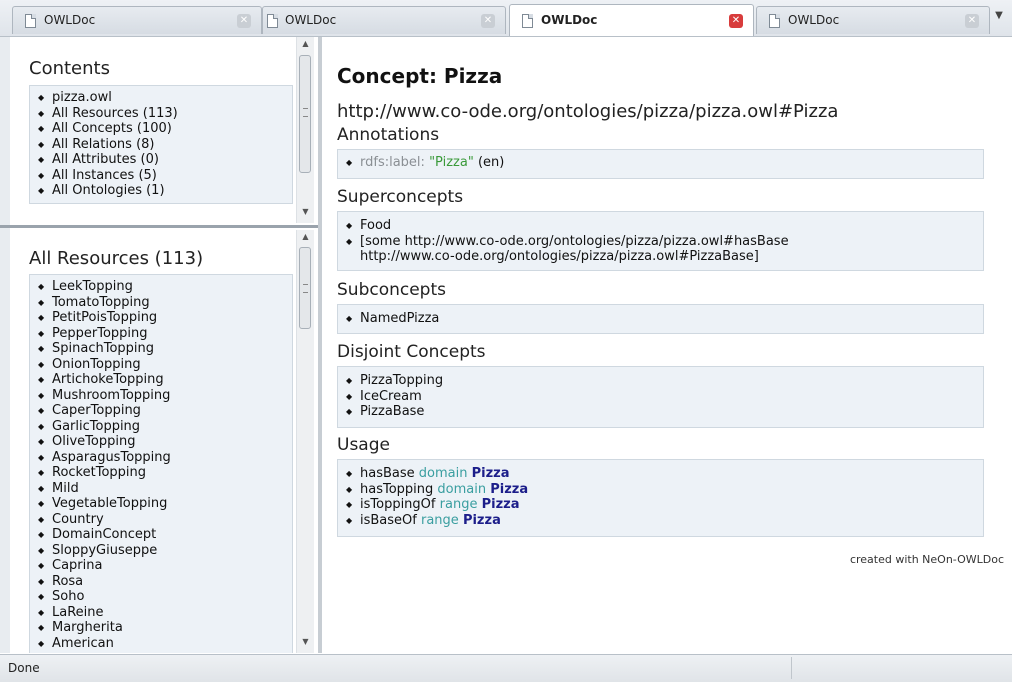 The width and height of the screenshot is (1012, 682). I want to click on contents-title: Contents, so click(69, 68).